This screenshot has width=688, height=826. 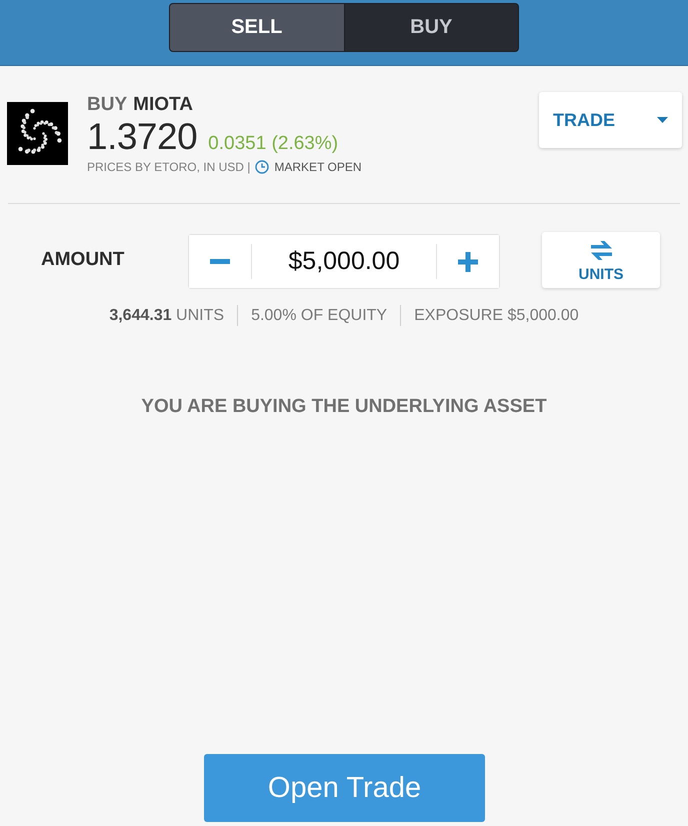 What do you see at coordinates (83, 260) in the screenshot?
I see `amount-label: AMOUNT` at bounding box center [83, 260].